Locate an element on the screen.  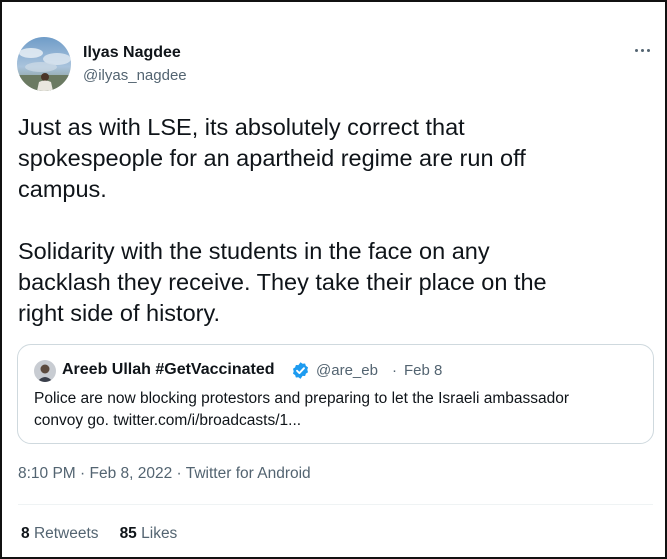
retweets-count: 8 is located at coordinates (25, 533).